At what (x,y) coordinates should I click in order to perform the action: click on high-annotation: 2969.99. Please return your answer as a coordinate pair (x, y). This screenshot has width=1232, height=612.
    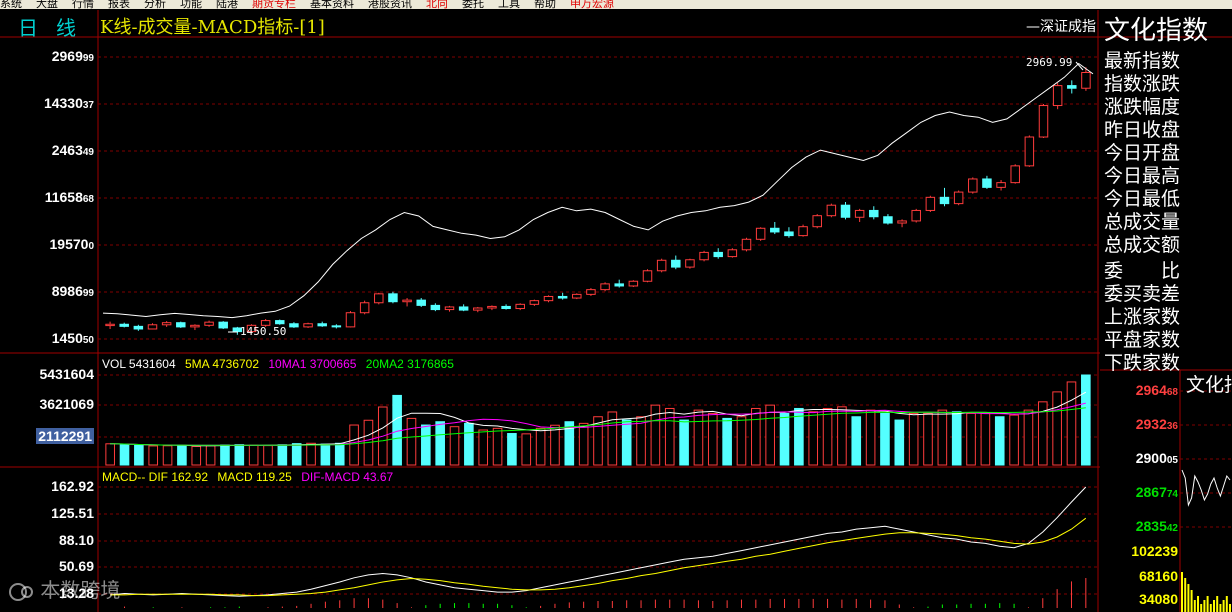
    Looking at the image, I should click on (1049, 62).